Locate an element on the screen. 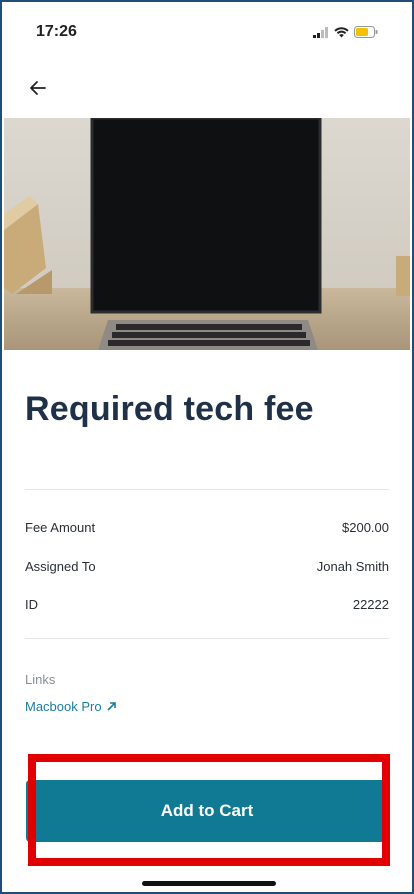 Image resolution: width=414 pixels, height=894 pixels. page-title: Required tech fee is located at coordinates (169, 409).